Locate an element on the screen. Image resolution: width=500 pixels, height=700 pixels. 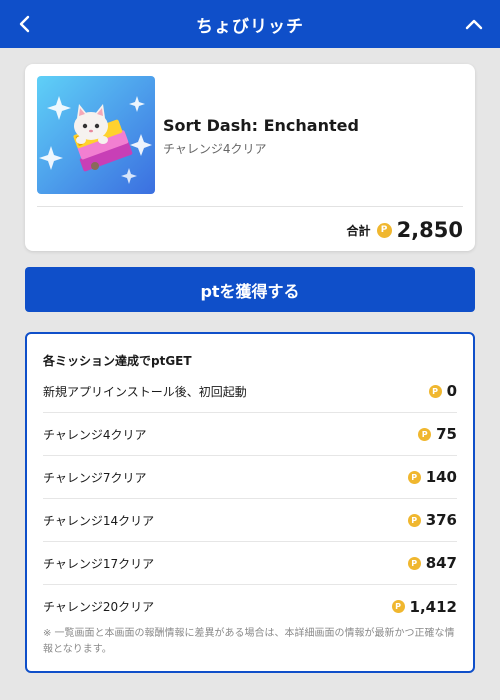
collapse-button is located at coordinates (474, 24).